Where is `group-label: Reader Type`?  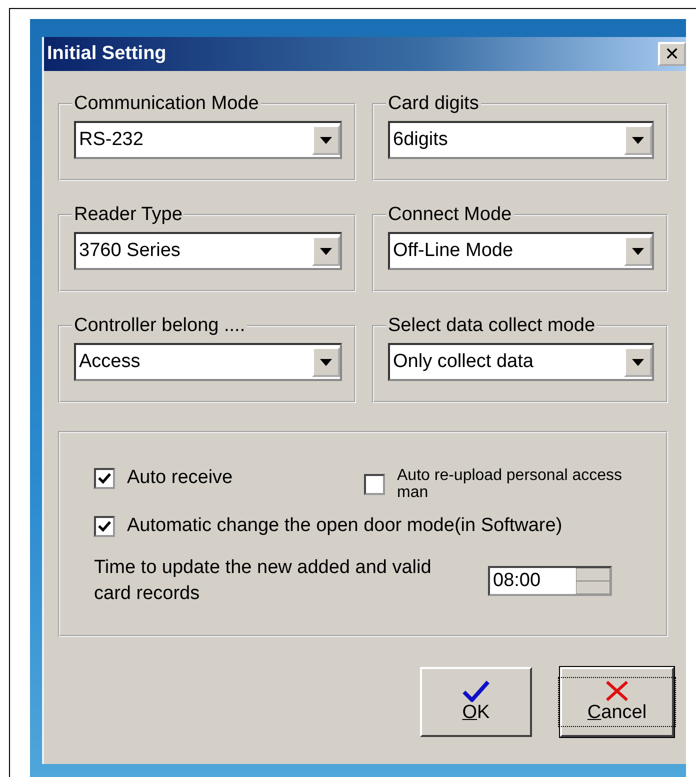
group-label: Reader Type is located at coordinates (128, 215).